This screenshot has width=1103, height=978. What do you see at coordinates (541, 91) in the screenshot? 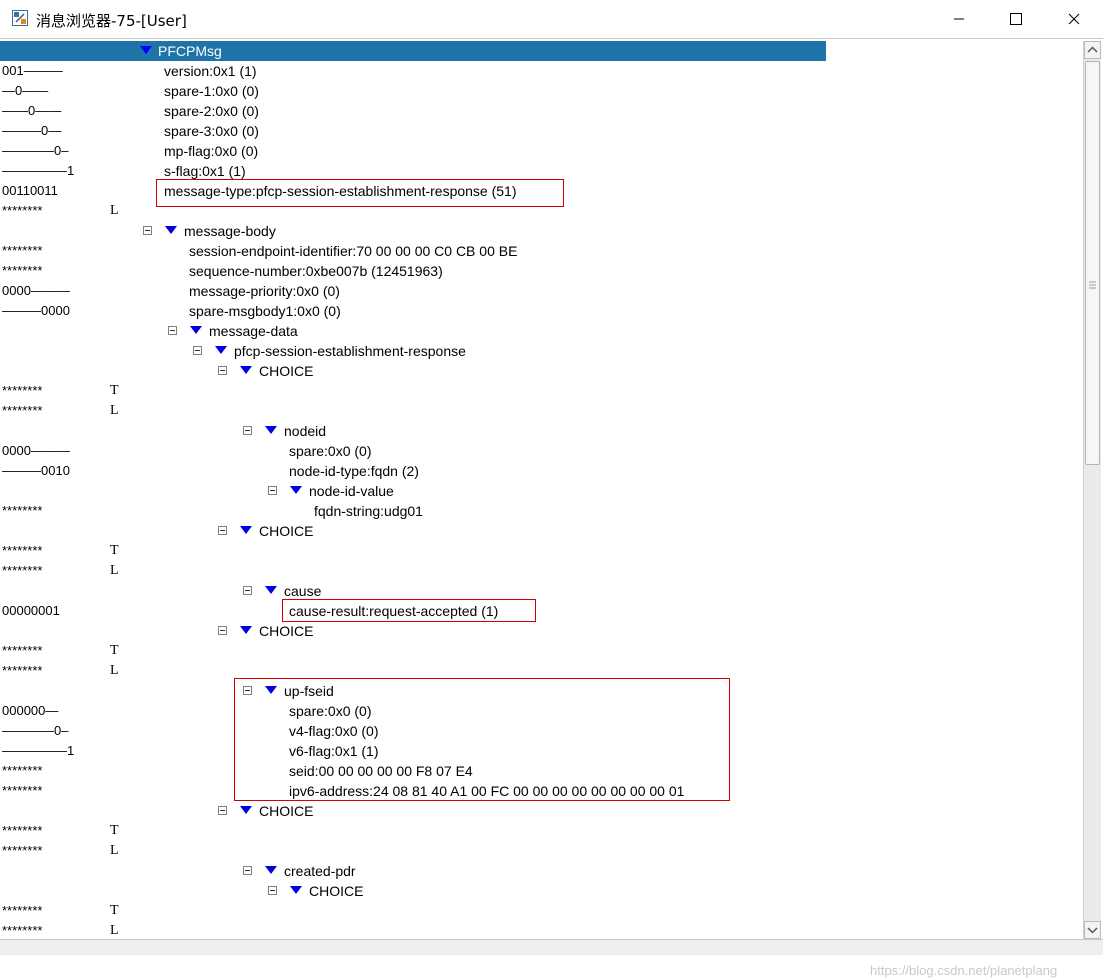
I see `tree-leaf-row: —0—— spare-1:0x0 (0)` at bounding box center [541, 91].